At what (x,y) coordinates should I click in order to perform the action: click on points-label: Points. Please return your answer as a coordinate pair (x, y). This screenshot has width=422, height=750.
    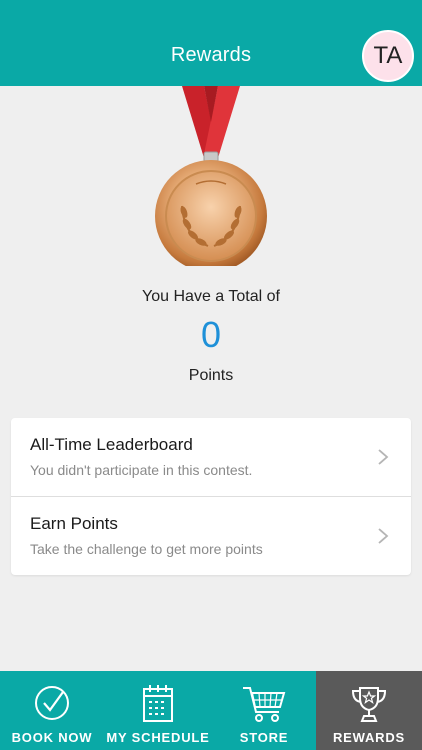
    Looking at the image, I should click on (211, 375).